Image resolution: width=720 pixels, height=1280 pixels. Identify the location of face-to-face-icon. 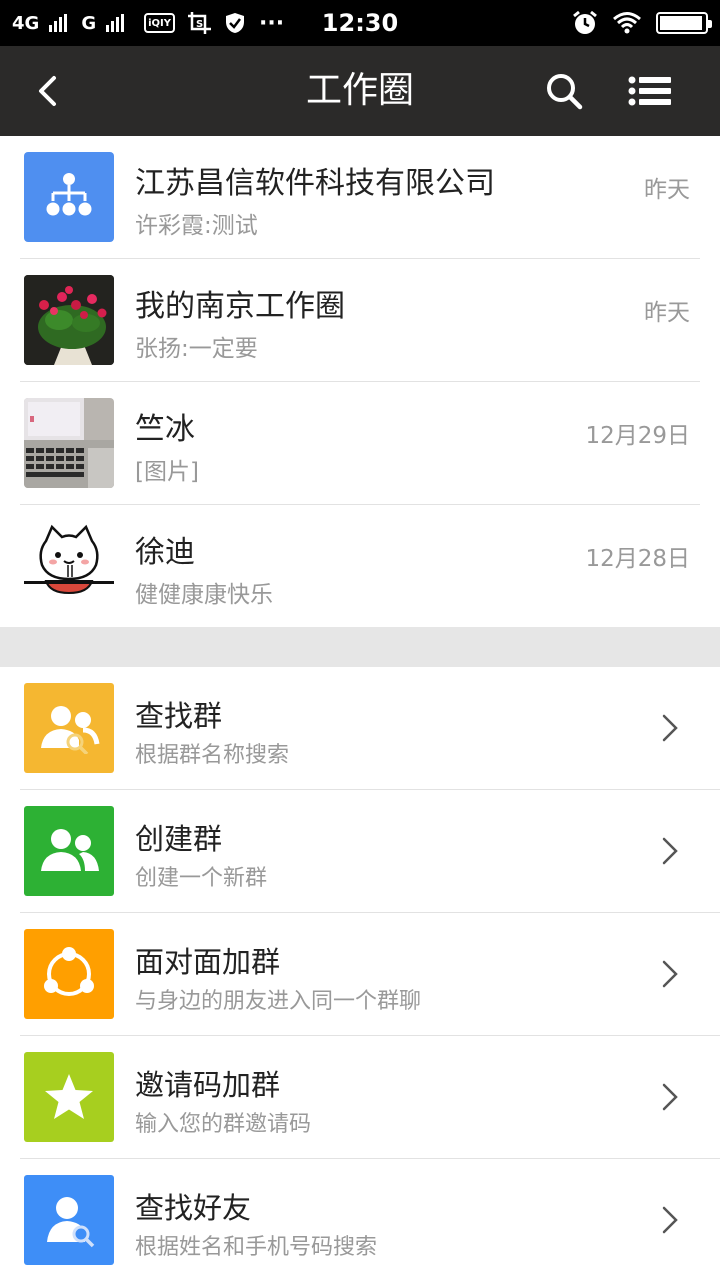
(69, 974).